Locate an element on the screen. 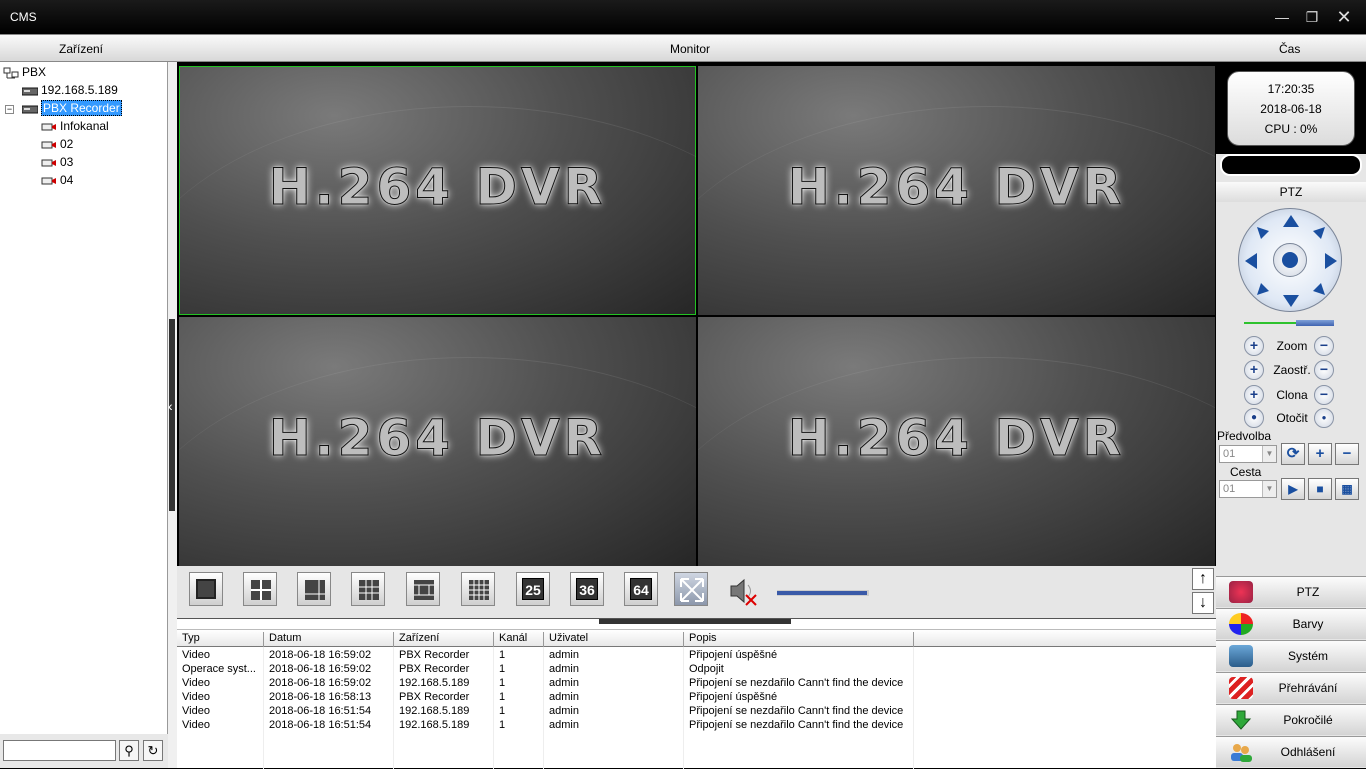 This screenshot has width=1366, height=769. search-icon: ⚲ is located at coordinates (129, 750).